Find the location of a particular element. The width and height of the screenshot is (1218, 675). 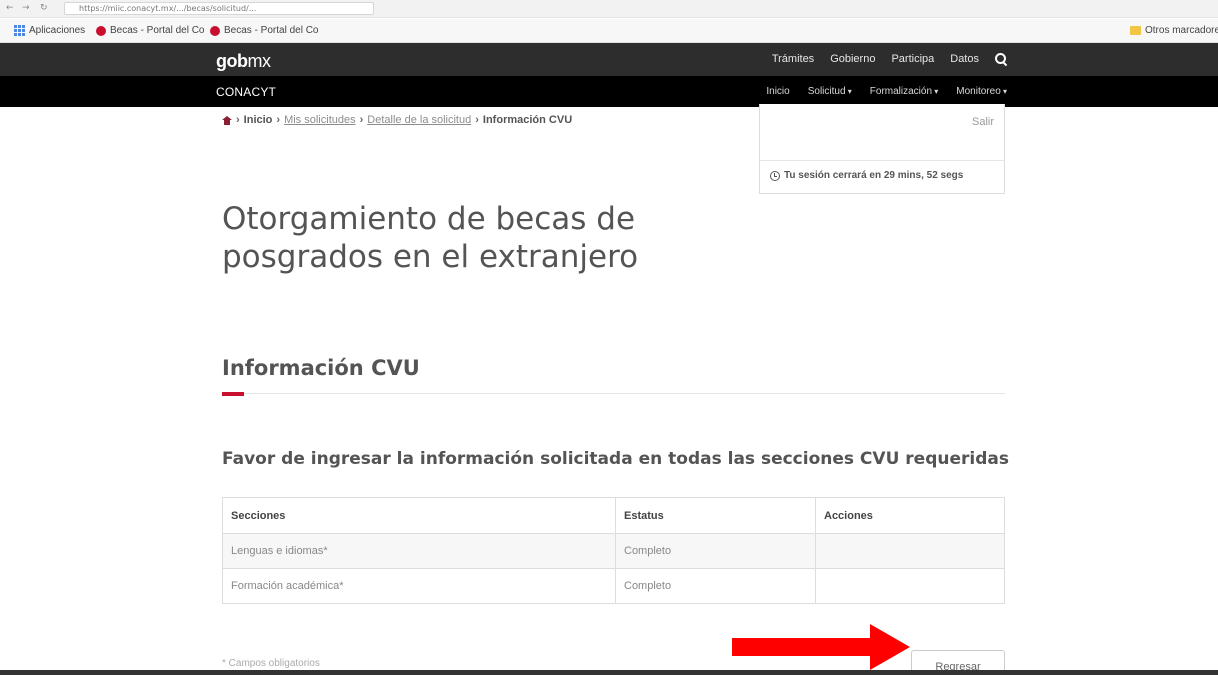

divider is located at coordinates (882, 160).